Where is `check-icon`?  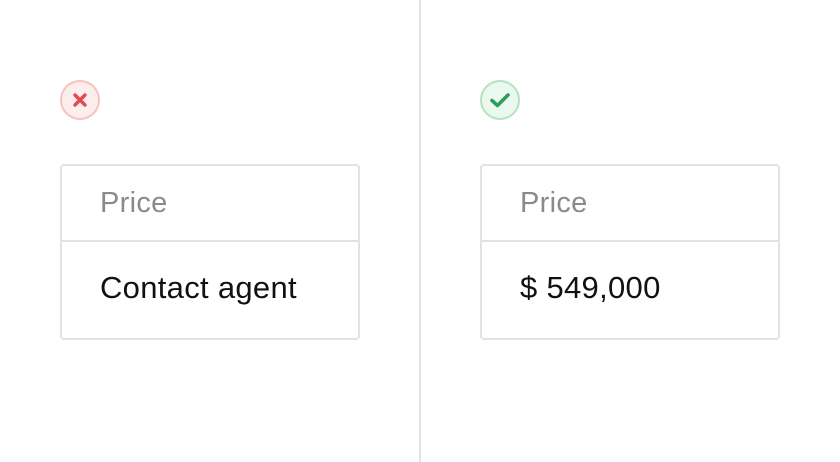 check-icon is located at coordinates (500, 100).